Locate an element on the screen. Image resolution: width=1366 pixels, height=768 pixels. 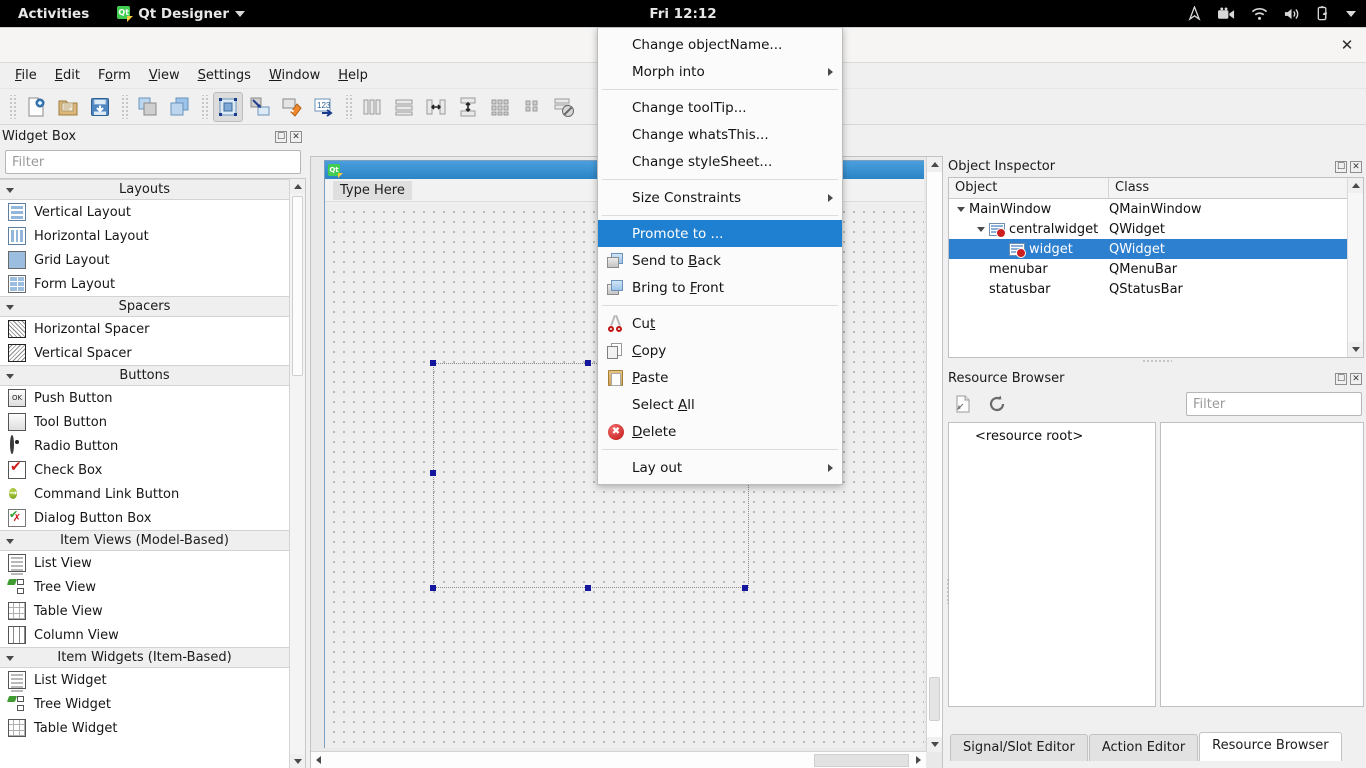
object-inspector-row: widget QWidget is located at coordinates (1156, 249).